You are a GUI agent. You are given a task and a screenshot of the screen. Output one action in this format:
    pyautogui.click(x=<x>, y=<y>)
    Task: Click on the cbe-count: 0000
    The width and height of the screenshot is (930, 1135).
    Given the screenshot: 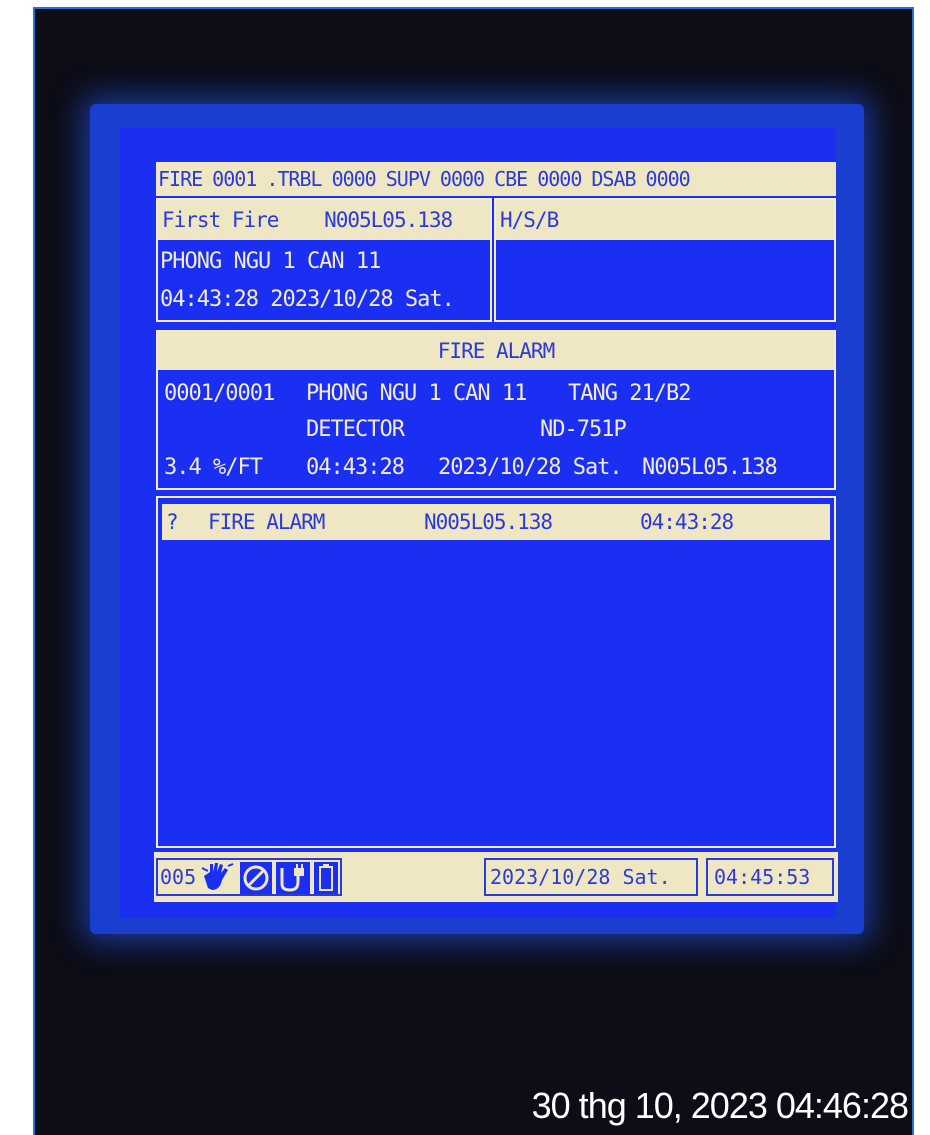 What is the action you would take?
    pyautogui.click(x=559, y=179)
    